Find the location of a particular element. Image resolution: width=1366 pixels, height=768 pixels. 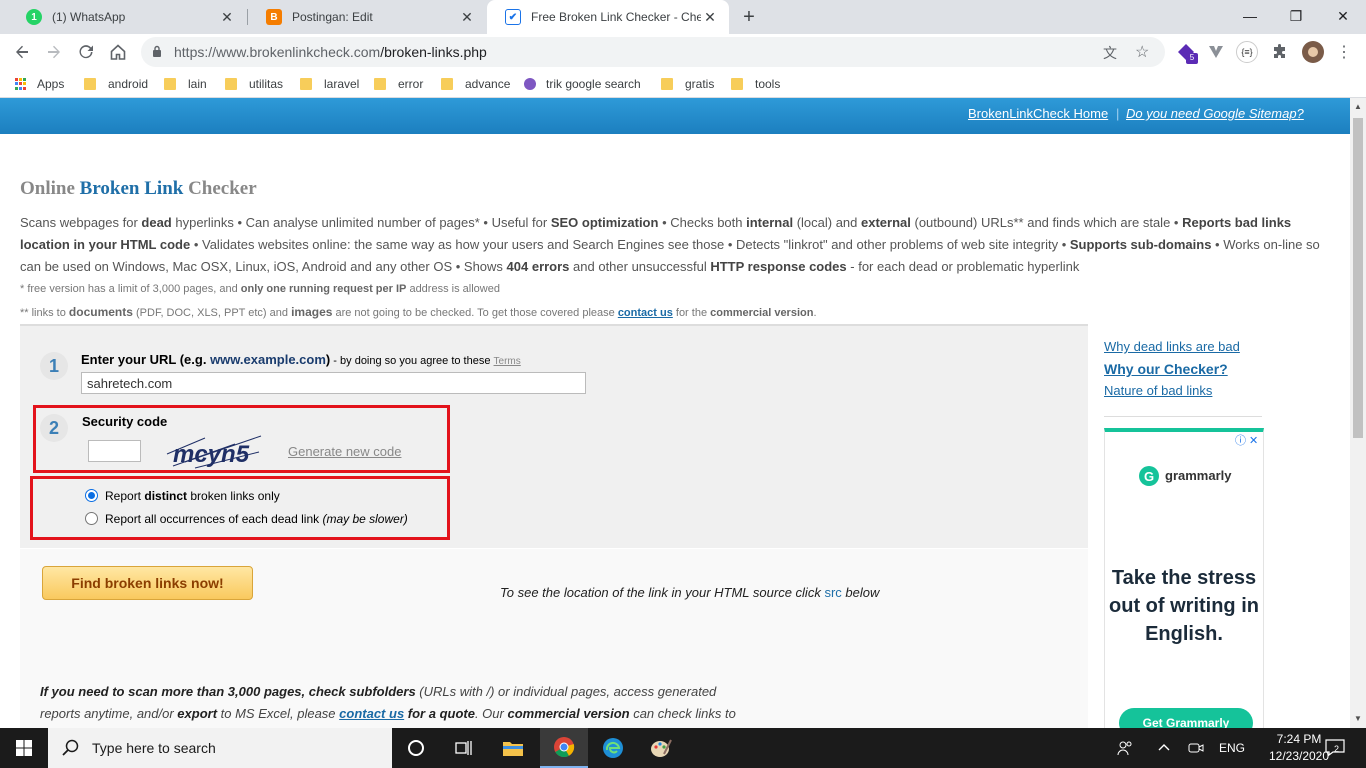

clock: 7:24 PM 12/23/2020 is located at coordinates (1299, 748).